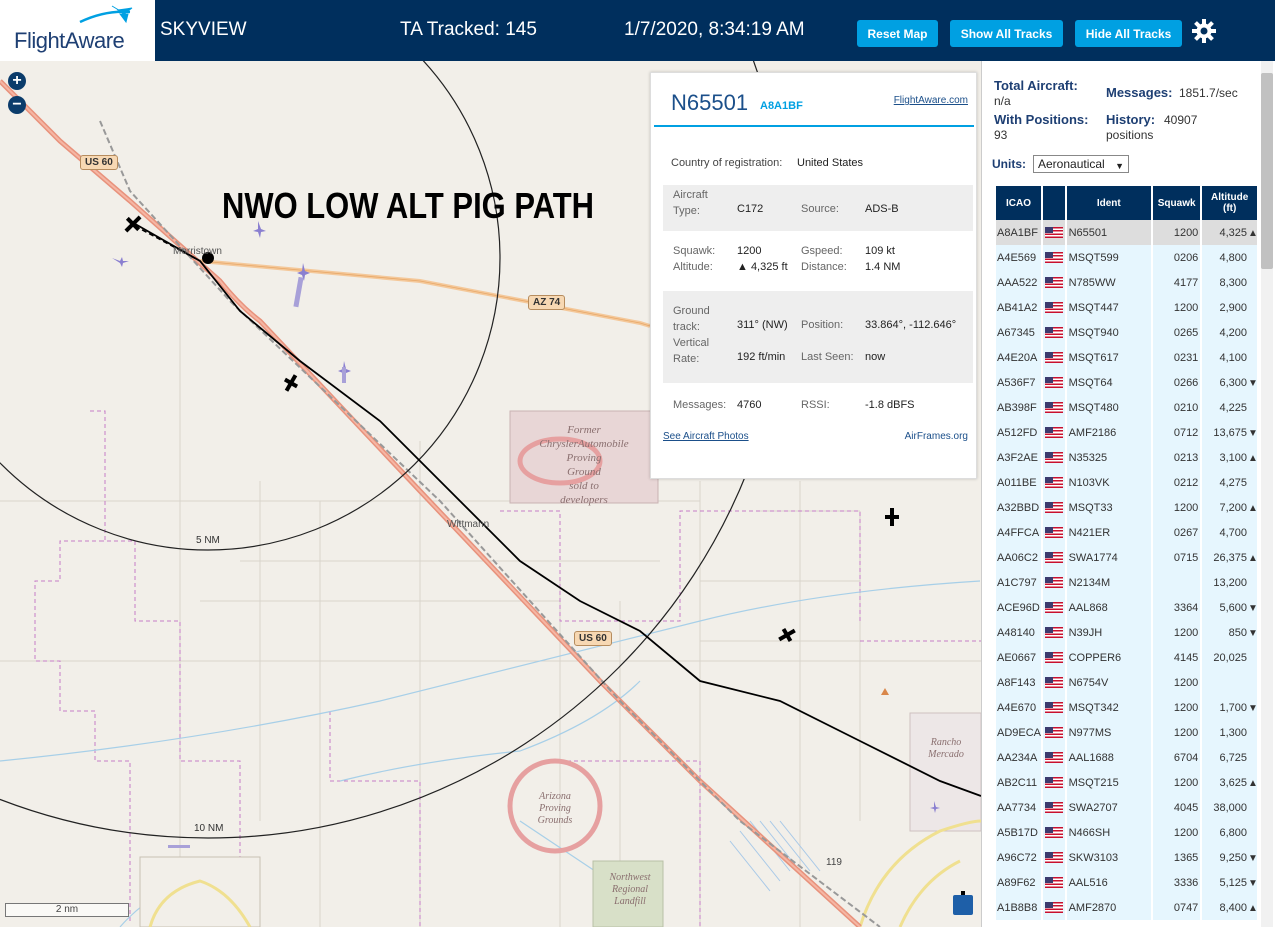  Describe the element at coordinates (1233, 357) in the screenshot. I see `row-altitude: 4,100` at that location.